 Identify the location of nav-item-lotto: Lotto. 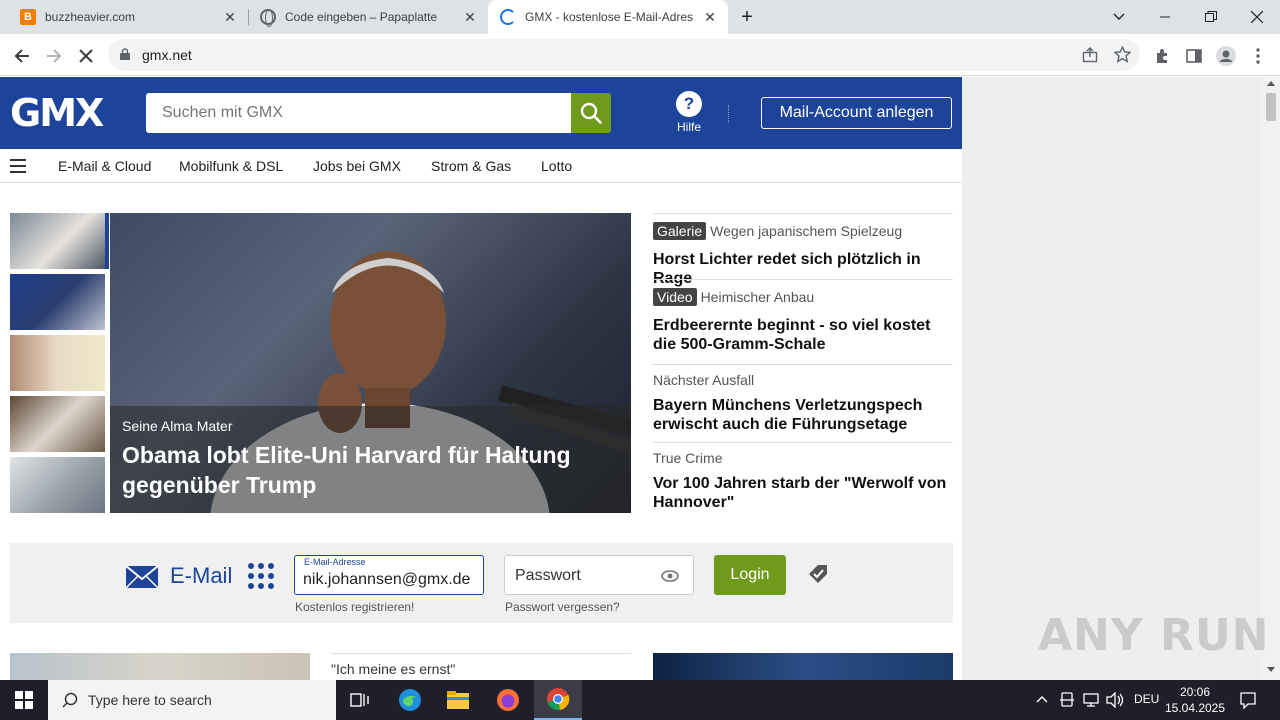
(556, 166).